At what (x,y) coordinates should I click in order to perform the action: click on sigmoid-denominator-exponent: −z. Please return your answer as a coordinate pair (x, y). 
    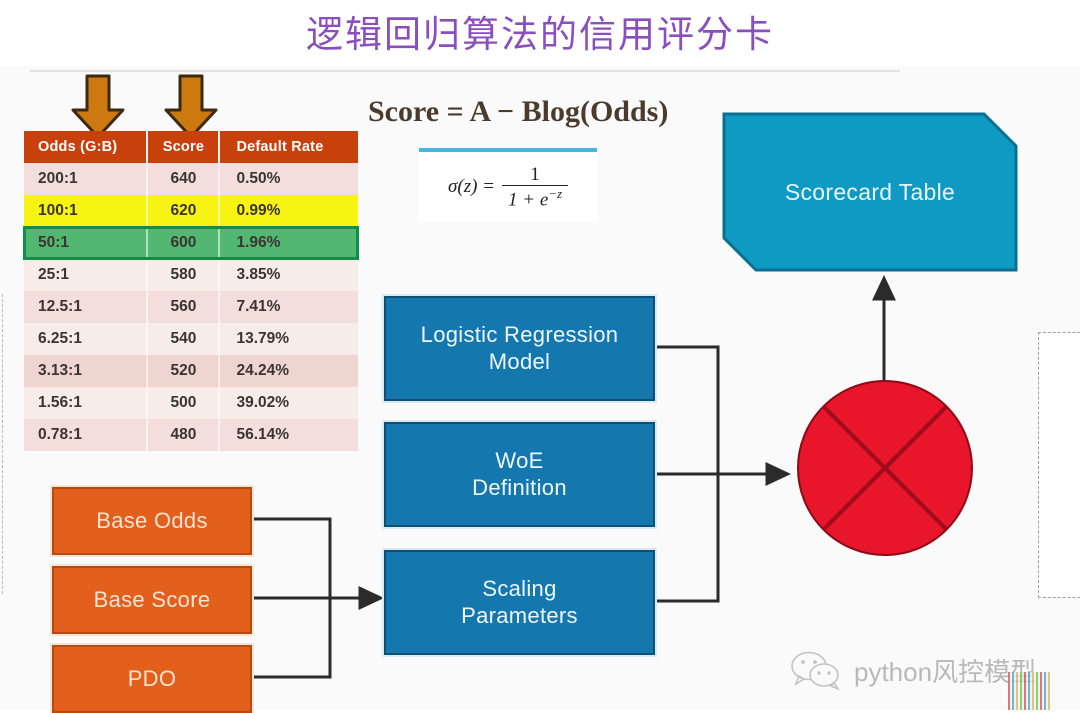
    Looking at the image, I should click on (555, 193).